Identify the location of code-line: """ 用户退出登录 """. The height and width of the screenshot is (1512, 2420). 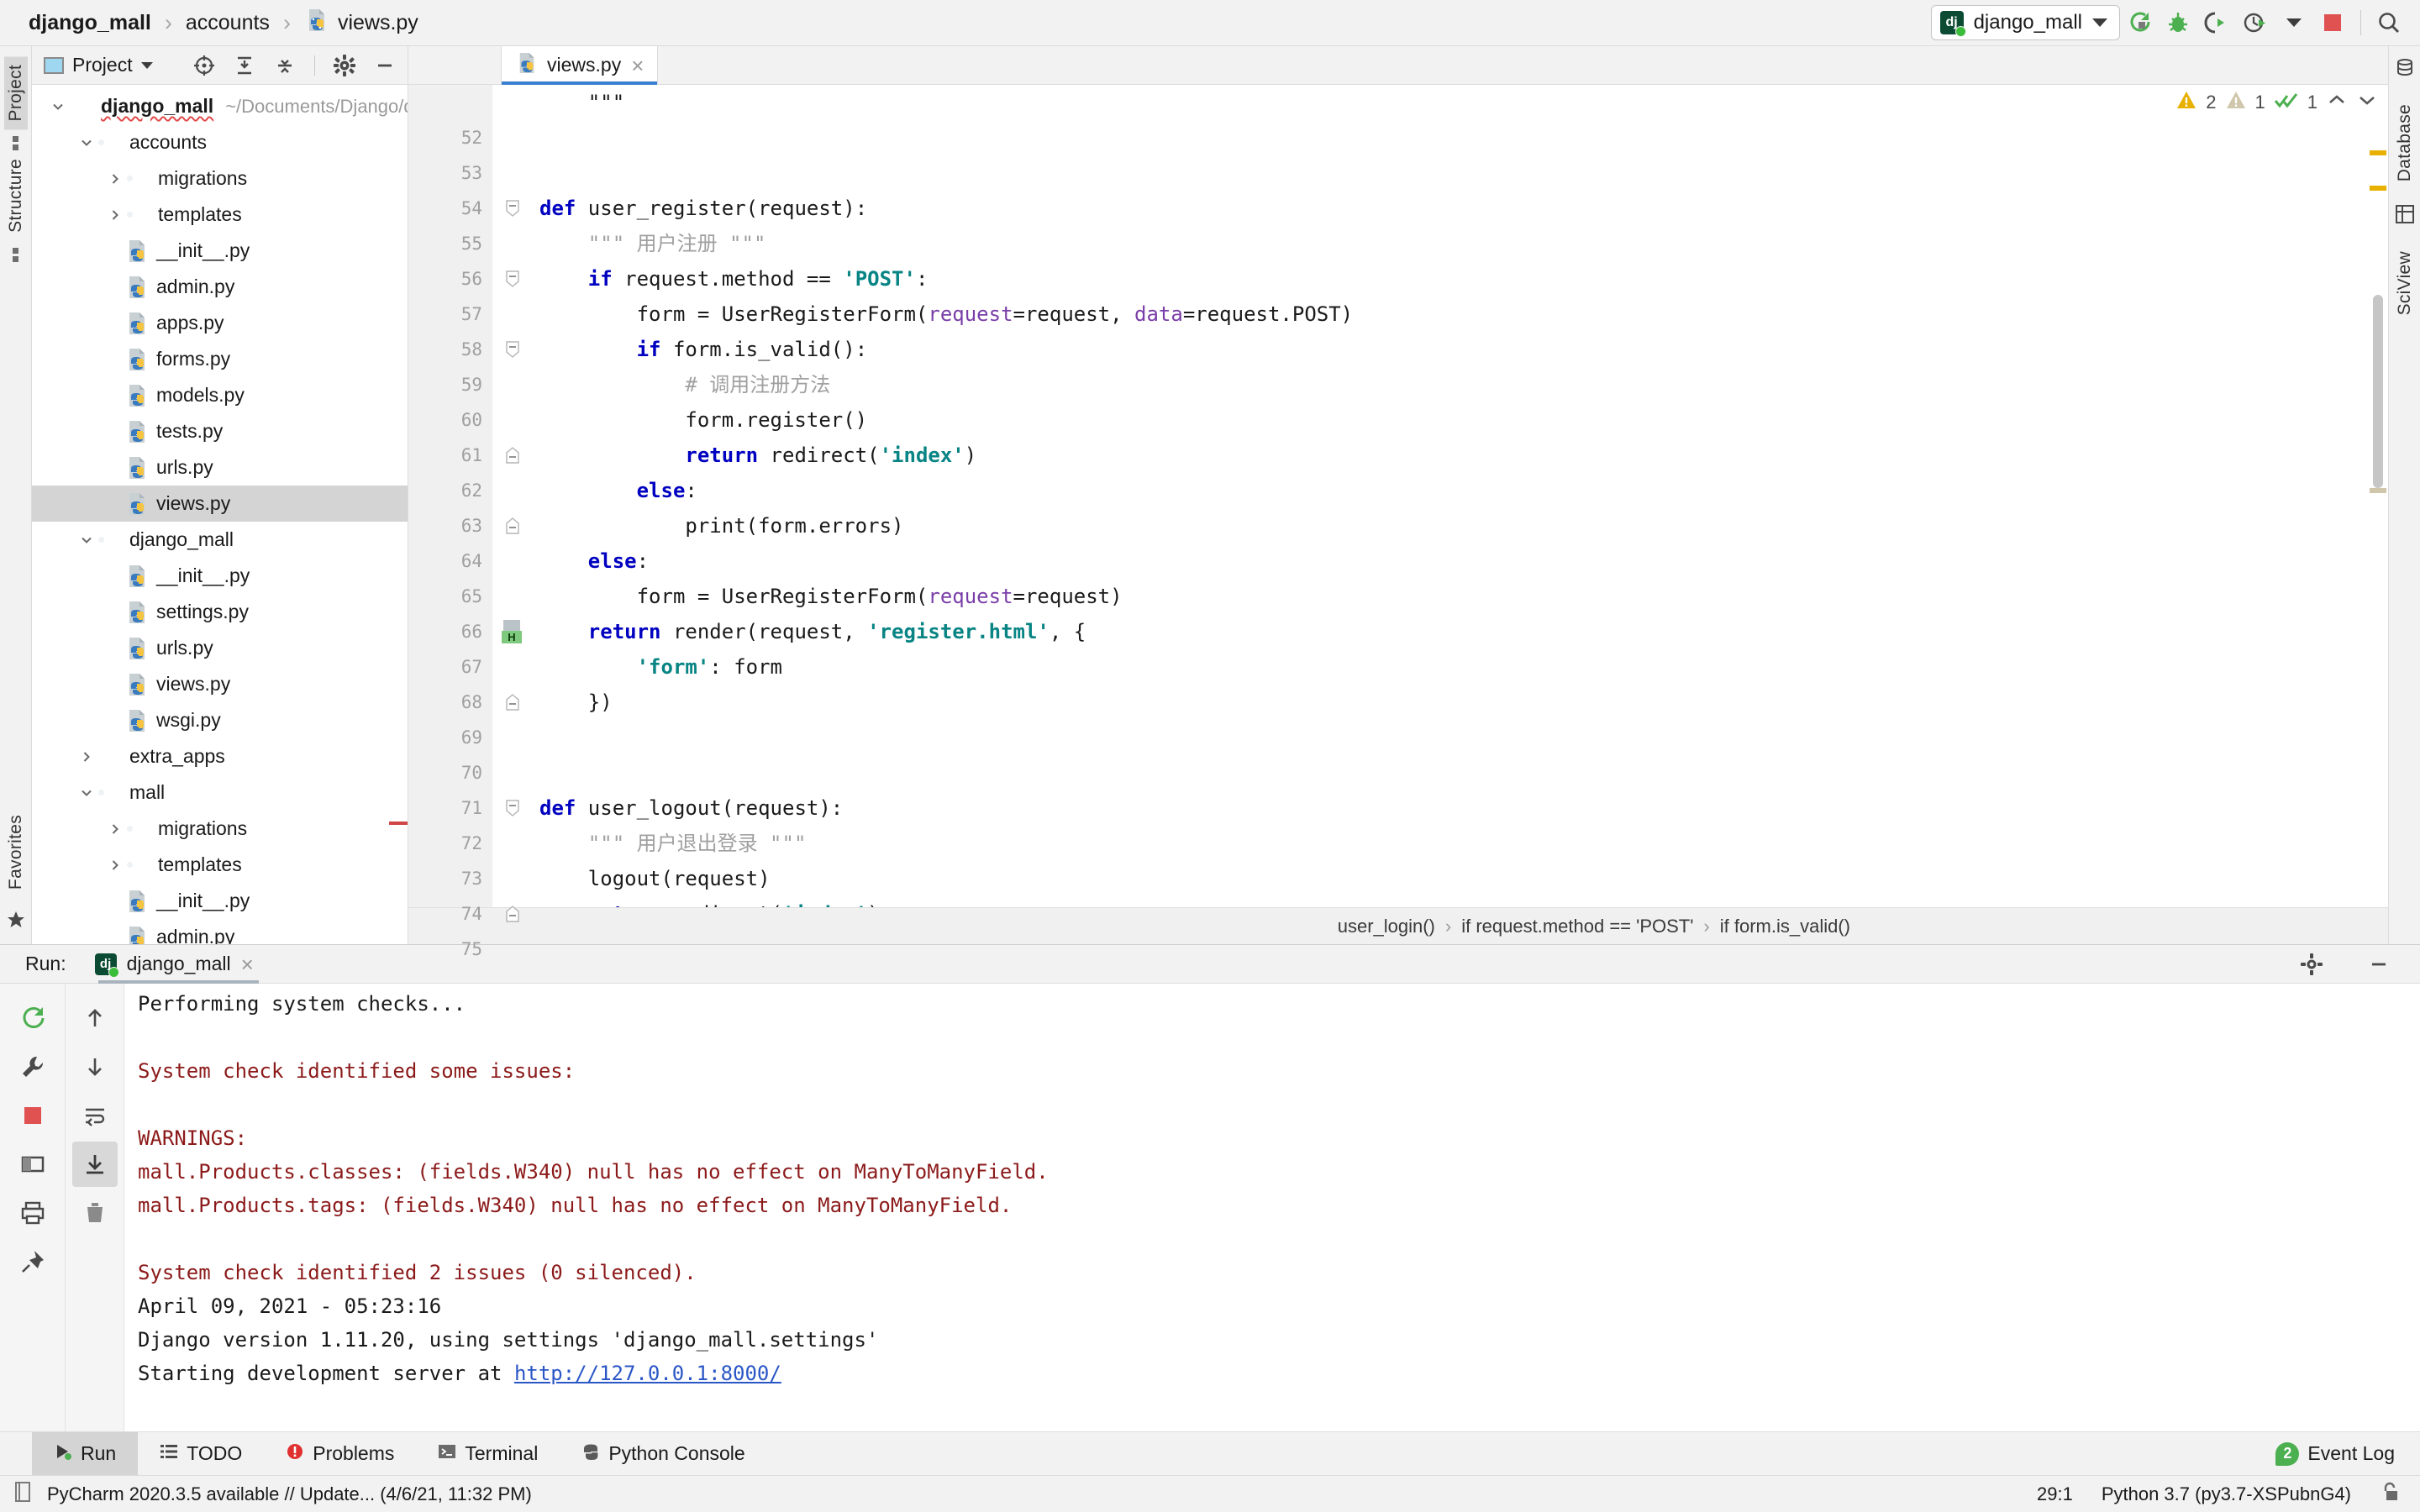
(1464, 843).